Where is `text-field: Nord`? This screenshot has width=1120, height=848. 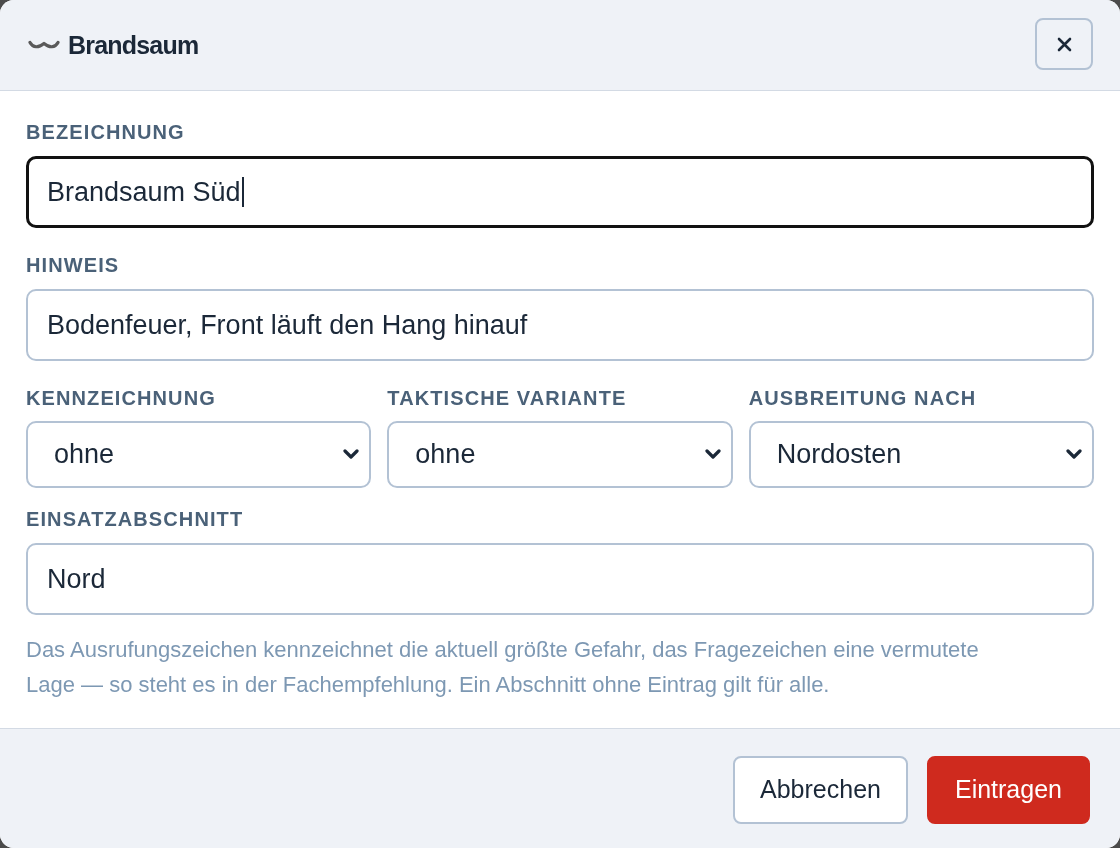
text-field: Nord is located at coordinates (560, 579).